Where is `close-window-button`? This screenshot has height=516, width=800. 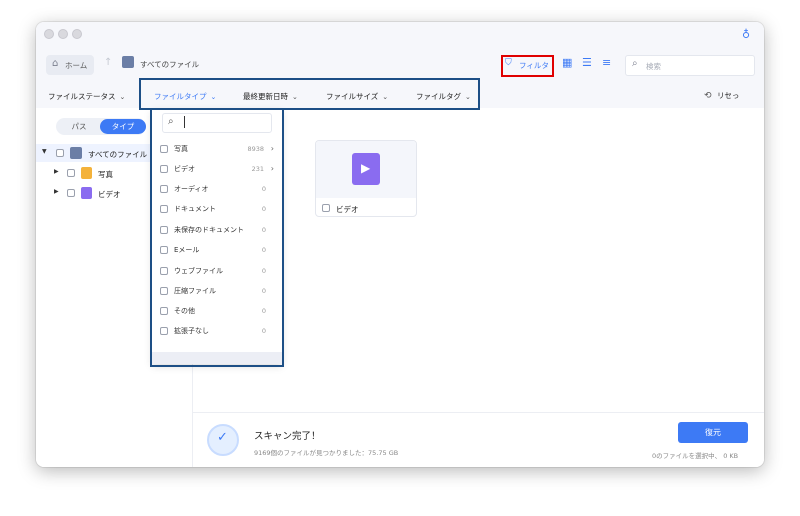
close-window-button is located at coordinates (49, 34).